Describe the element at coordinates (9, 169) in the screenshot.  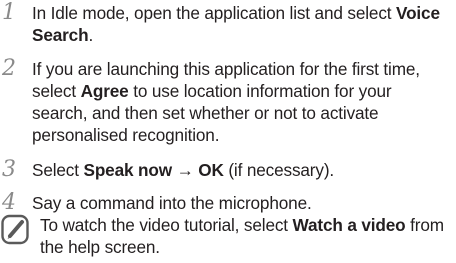
I see `step-number: 3` at that location.